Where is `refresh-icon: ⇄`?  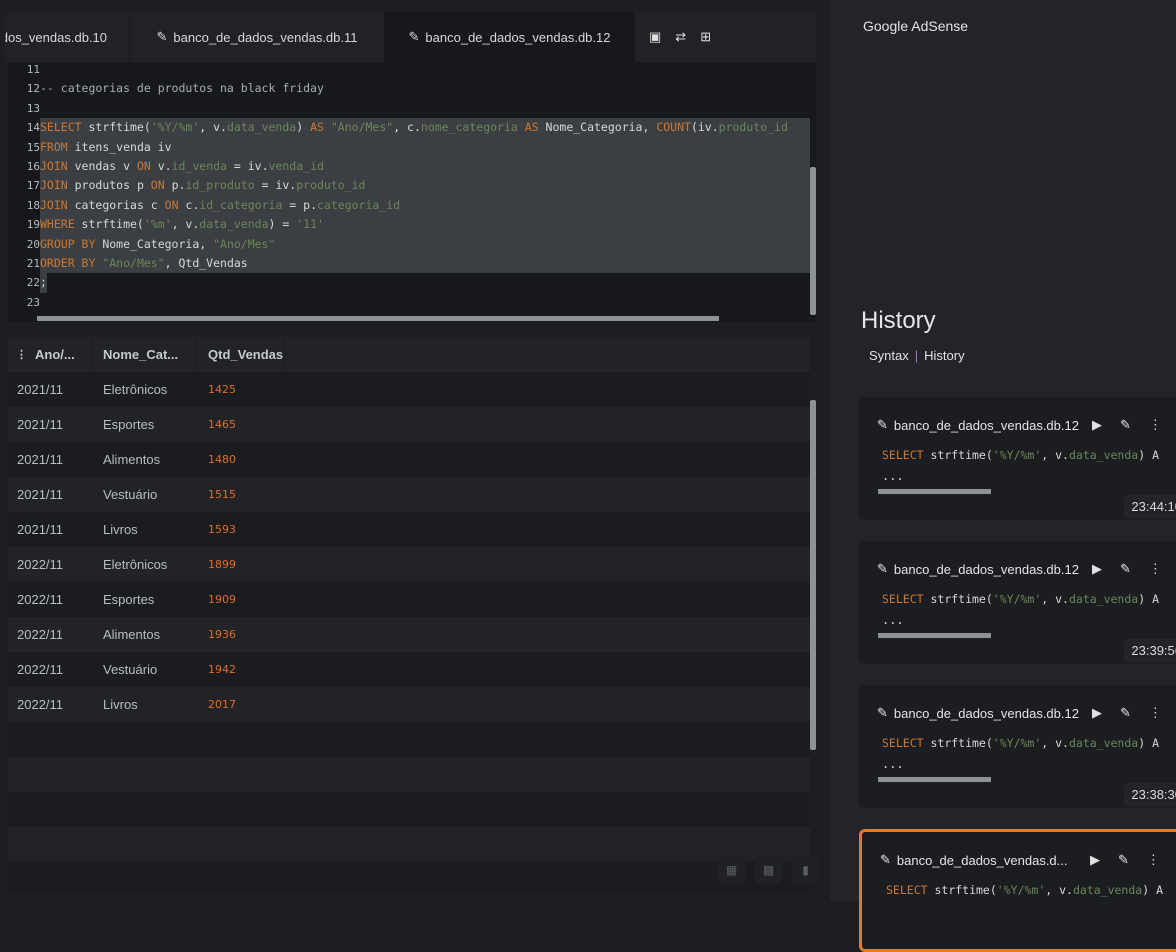 refresh-icon: ⇄ is located at coordinates (680, 37).